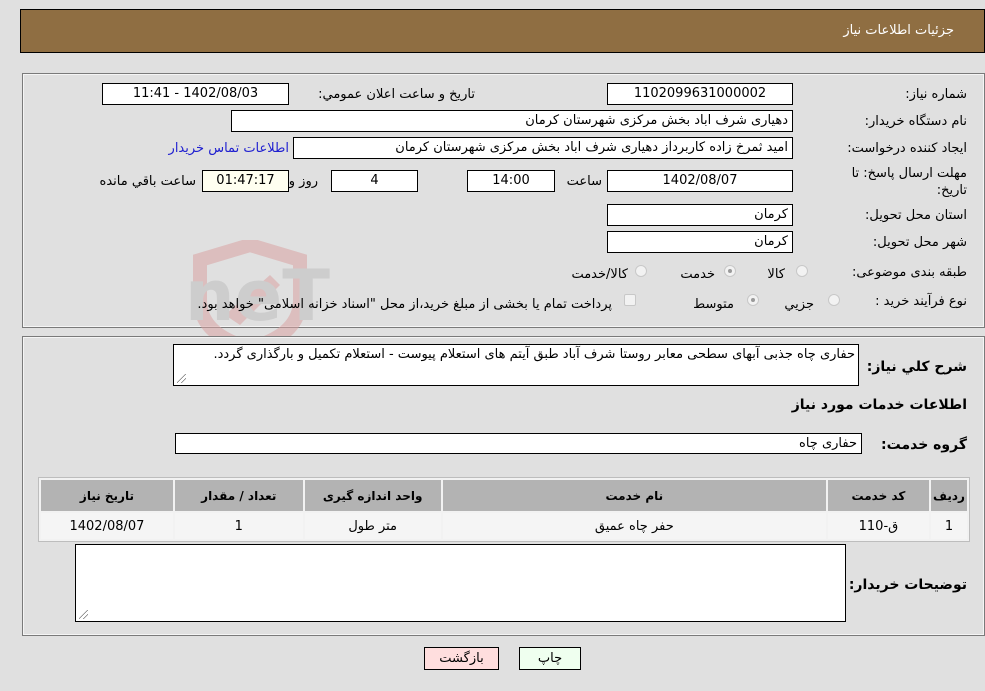 This screenshot has width=985, height=691. Describe the element at coordinates (460, 583) in the screenshot. I see `buyer-notes-textarea` at that location.